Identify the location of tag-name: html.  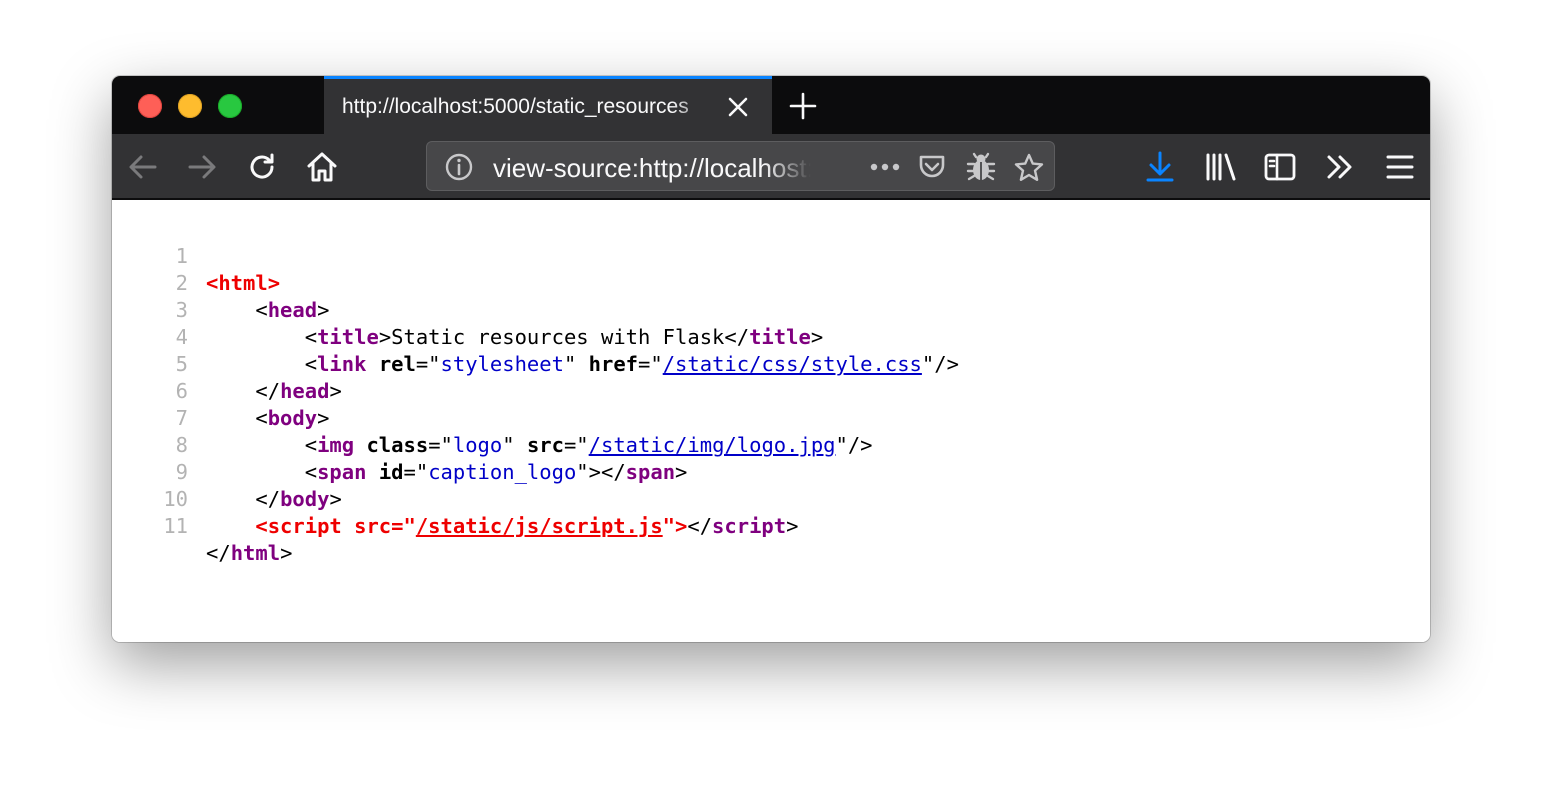
(255, 553).